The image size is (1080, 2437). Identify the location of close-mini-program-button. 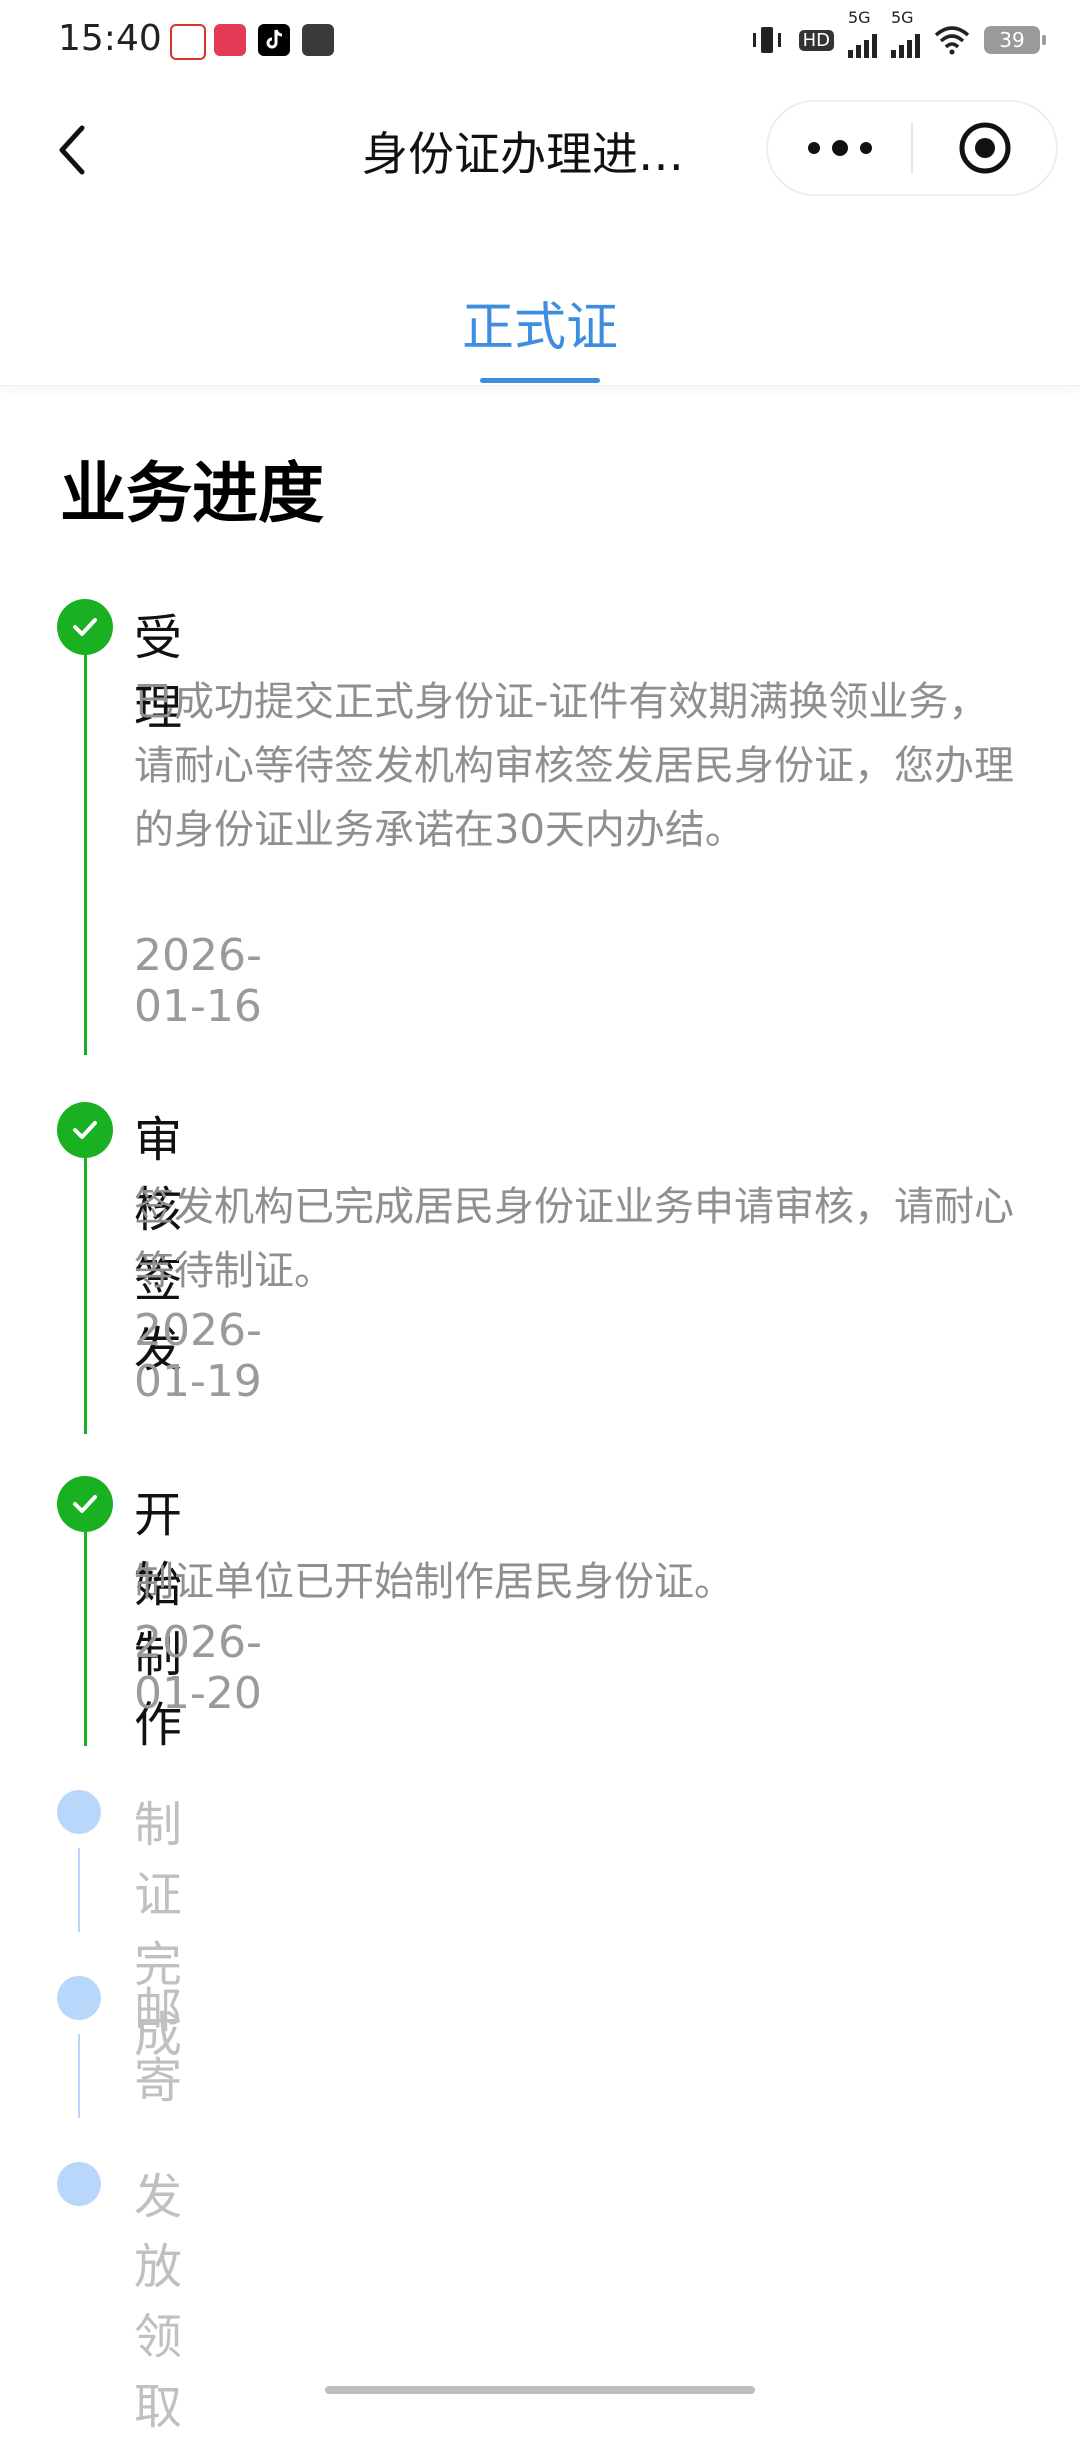
(984, 148).